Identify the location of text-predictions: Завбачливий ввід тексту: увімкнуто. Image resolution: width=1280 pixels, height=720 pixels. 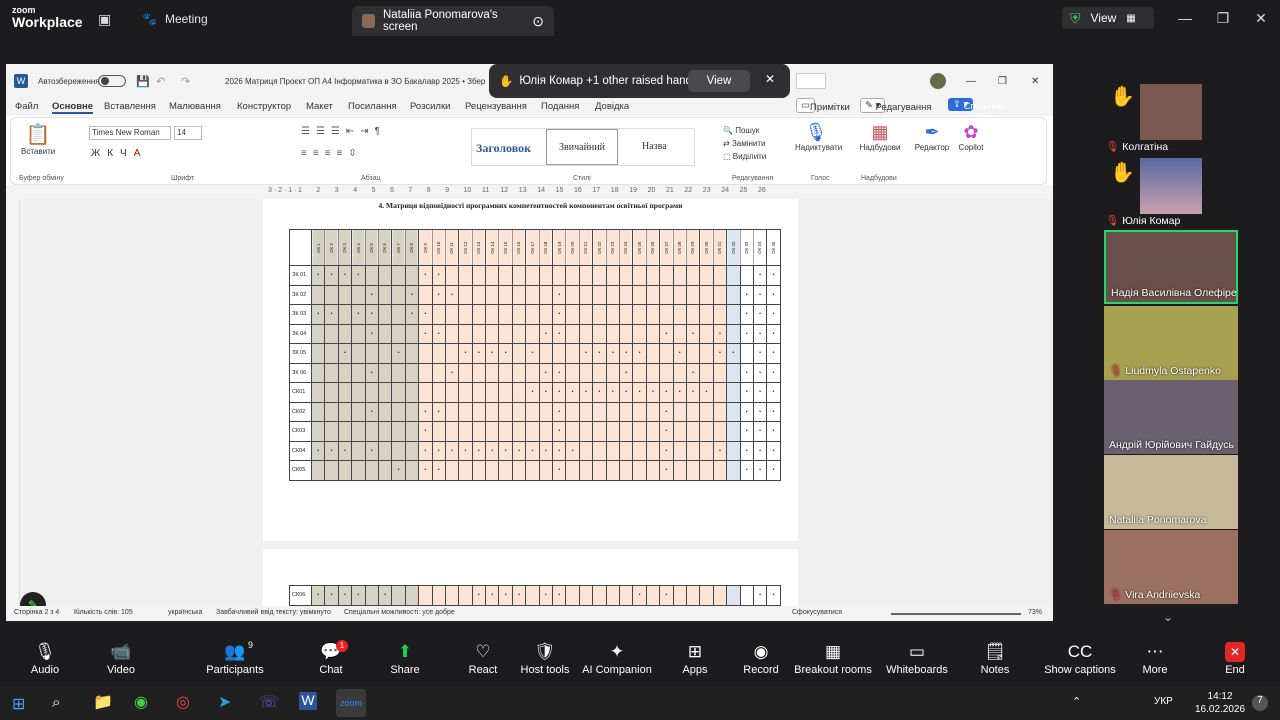
(273, 612).